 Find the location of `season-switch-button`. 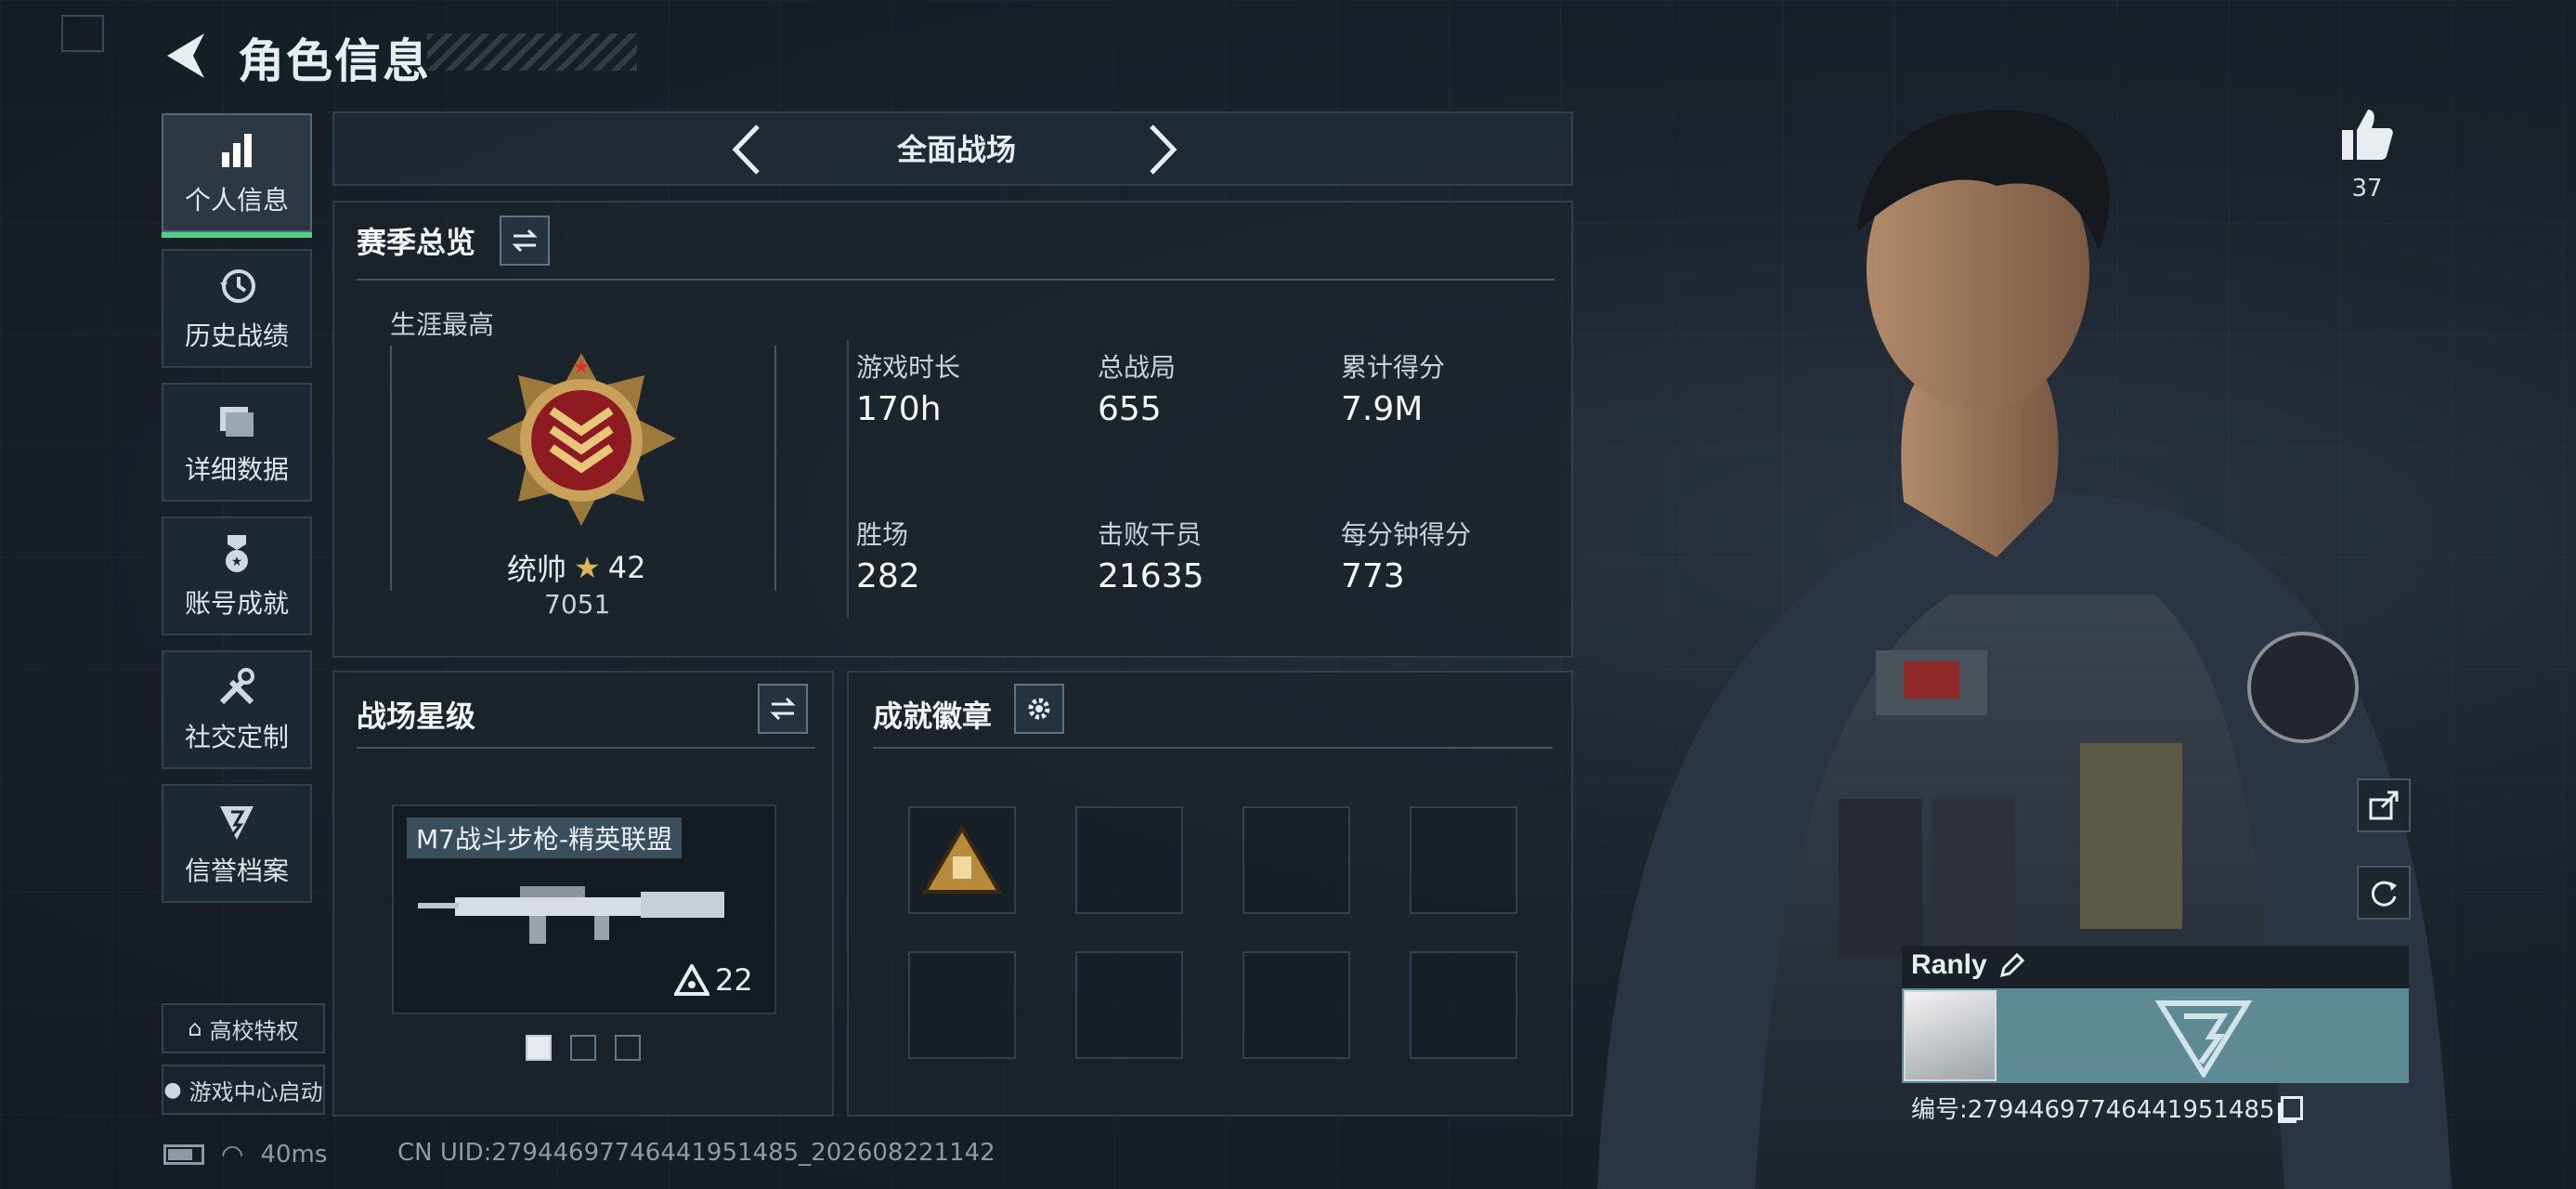

season-switch-button is located at coordinates (525, 241).